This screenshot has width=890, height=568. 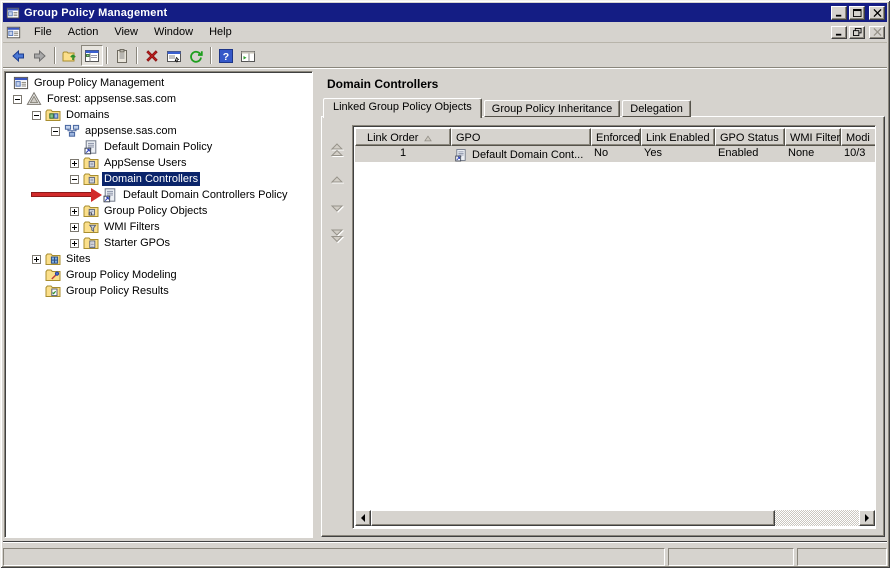 I want to click on horizontal-scrollbar, so click(x=615, y=518).